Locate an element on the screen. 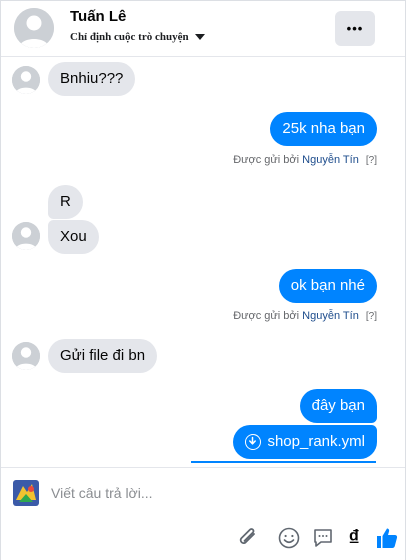 The width and height of the screenshot is (406, 560). more-options-button: ••• is located at coordinates (355, 28).